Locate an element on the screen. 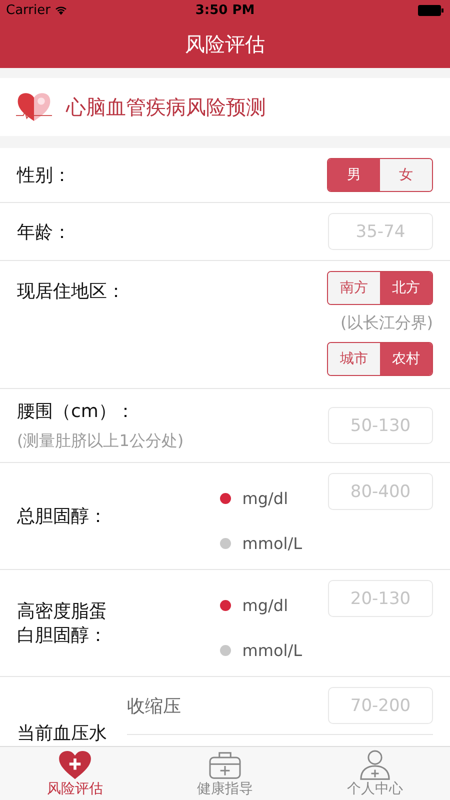  input-field: 50-130 is located at coordinates (380, 425).